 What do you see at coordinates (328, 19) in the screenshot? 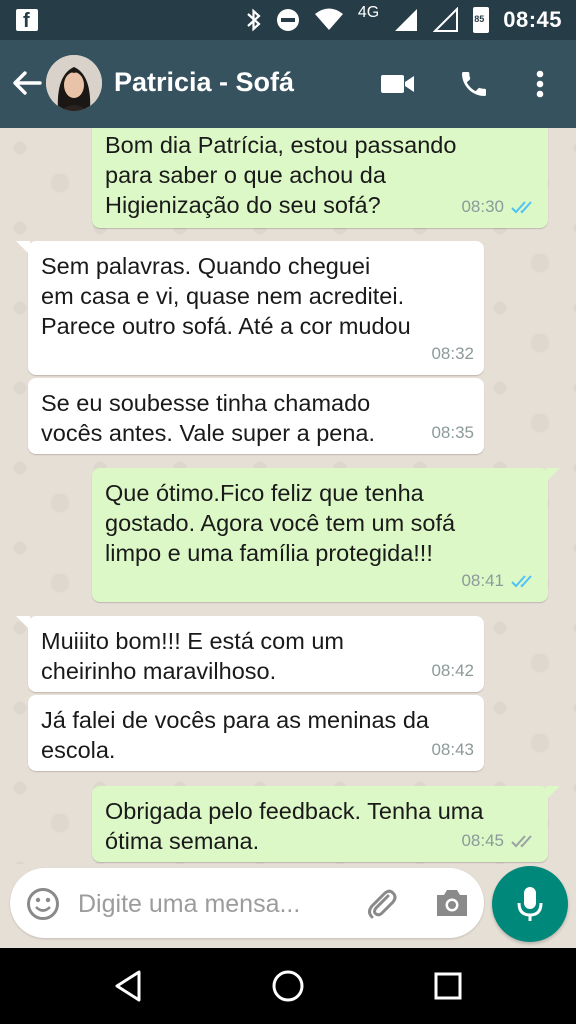
I see `wifi-icon` at bounding box center [328, 19].